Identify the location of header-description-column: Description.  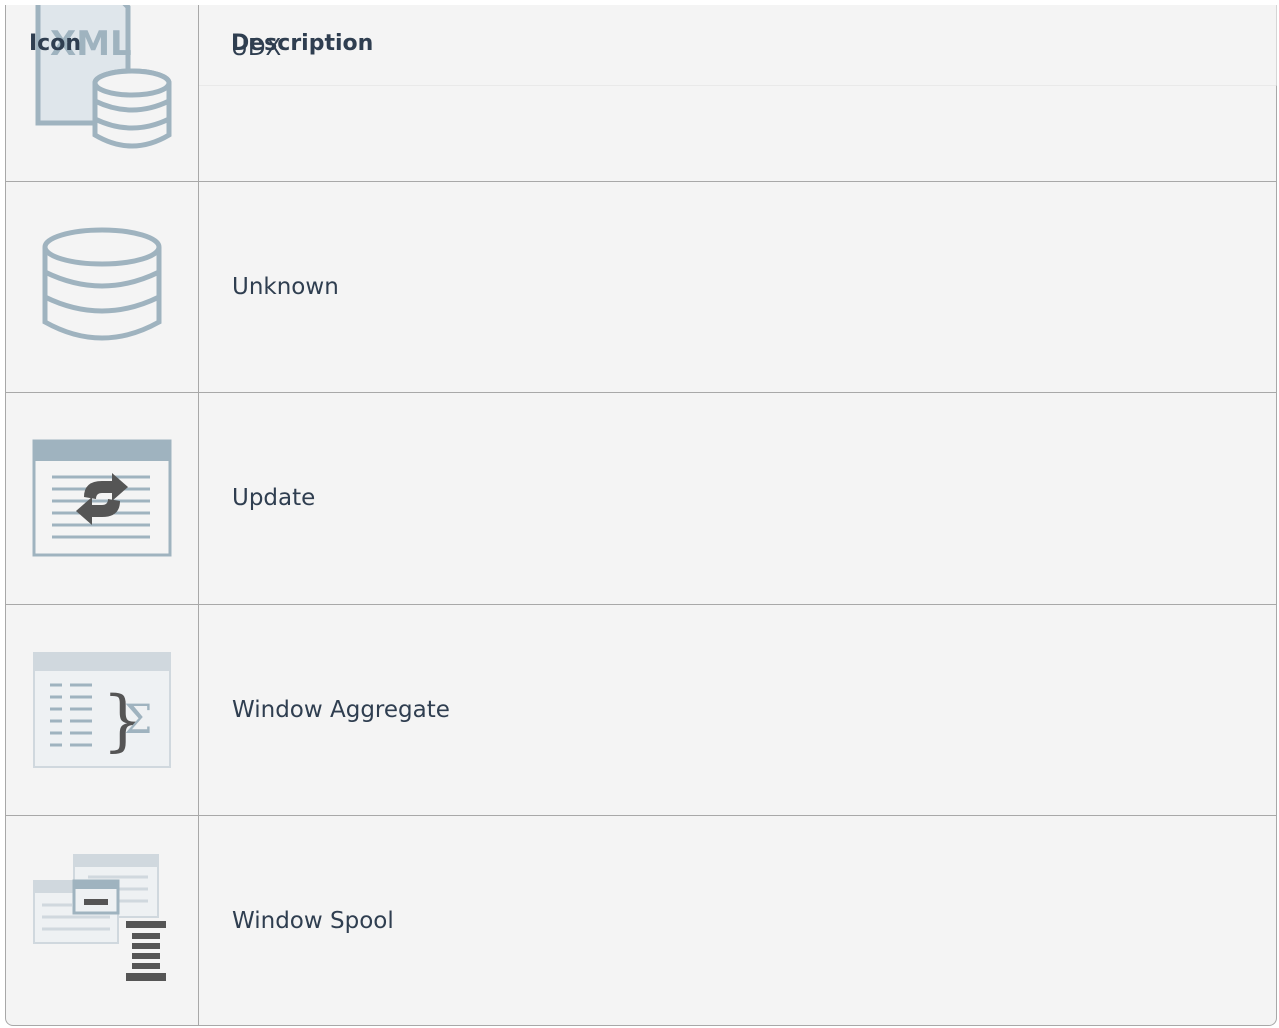
(302, 43).